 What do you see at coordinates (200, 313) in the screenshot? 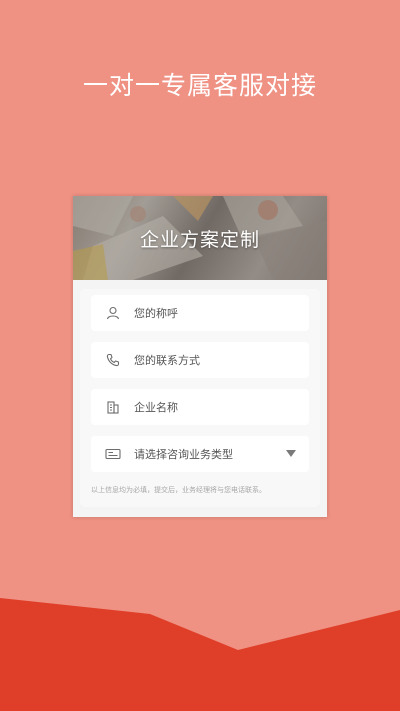
I see `name-field: 您的称呼` at bounding box center [200, 313].